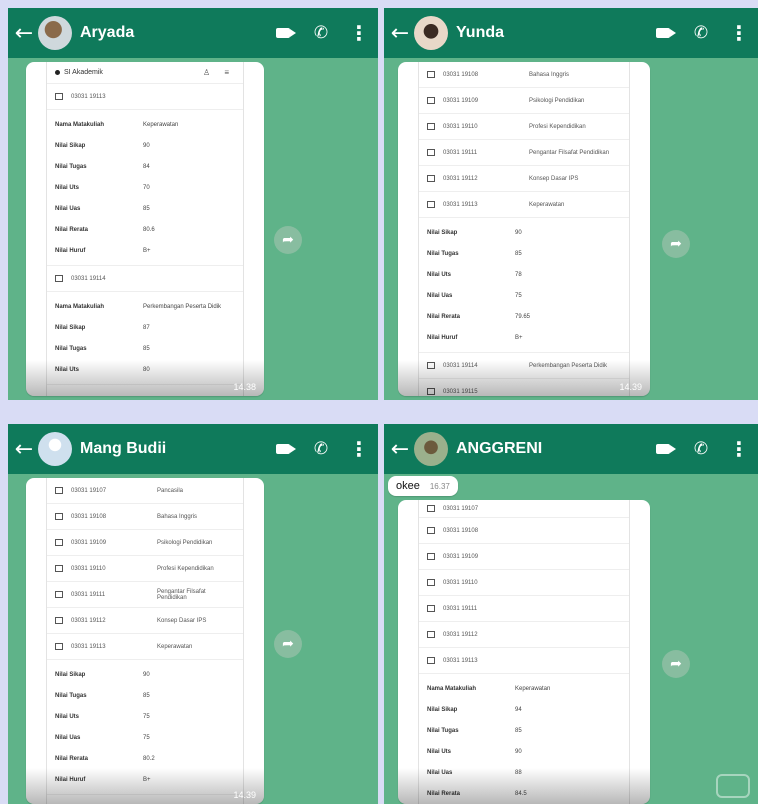 Image resolution: width=758 pixels, height=804 pixels. I want to click on course-row: 03031 19111, so click(524, 609).